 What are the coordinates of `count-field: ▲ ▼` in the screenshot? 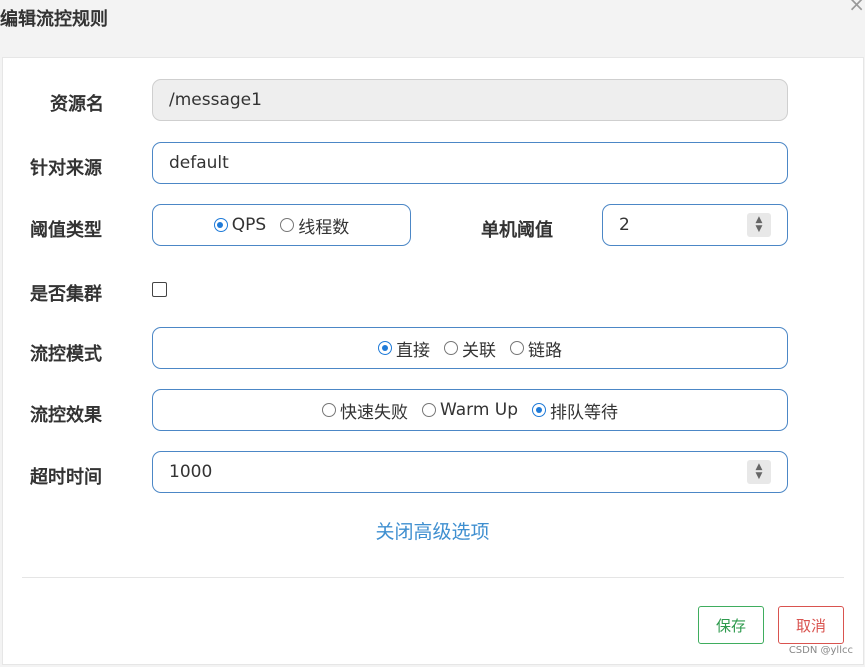 It's located at (695, 225).